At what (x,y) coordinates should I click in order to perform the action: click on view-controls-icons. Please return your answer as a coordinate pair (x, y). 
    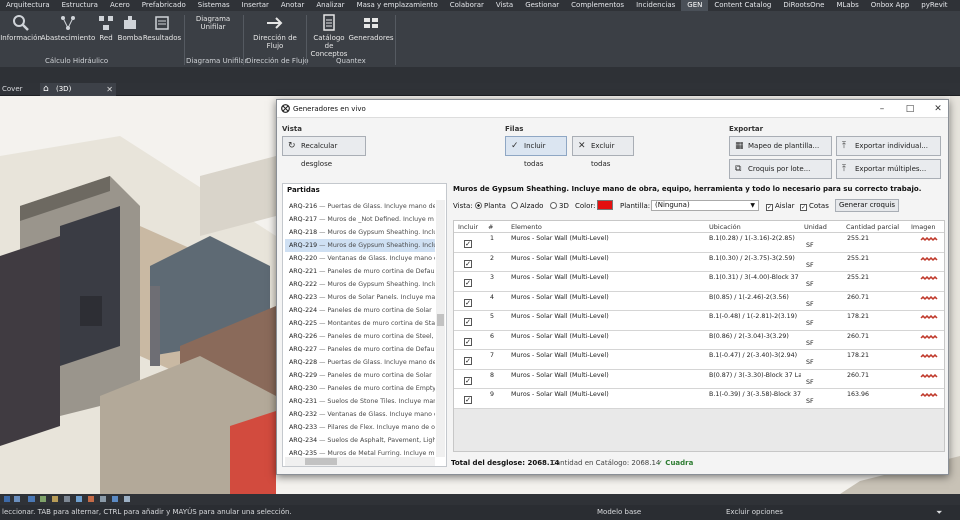
    Looking at the image, I should click on (120, 499).